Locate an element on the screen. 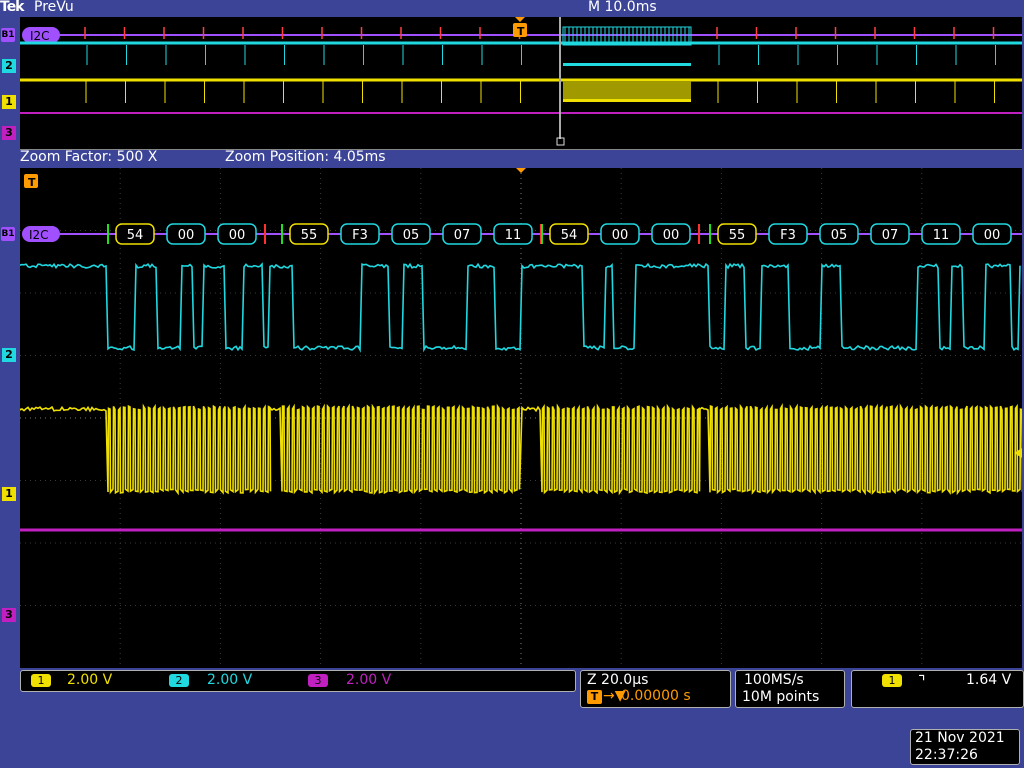  bus-label-main-text: I2C is located at coordinates (39, 235).